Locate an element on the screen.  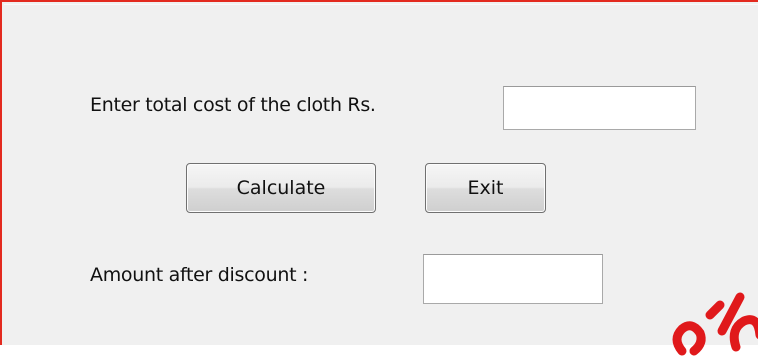
exit-button: Exit is located at coordinates (485, 188).